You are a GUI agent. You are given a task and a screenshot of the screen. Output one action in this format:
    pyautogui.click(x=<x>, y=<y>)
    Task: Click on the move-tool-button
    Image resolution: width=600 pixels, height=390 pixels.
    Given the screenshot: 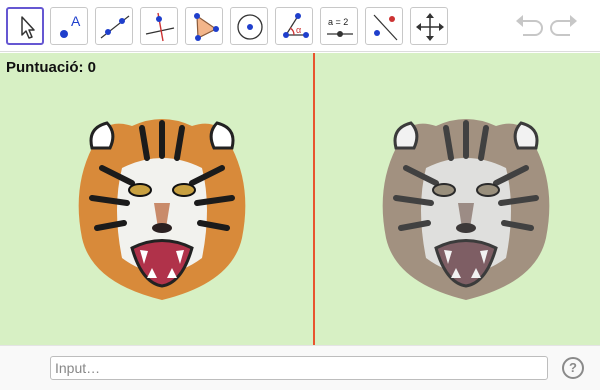 What is the action you would take?
    pyautogui.click(x=25, y=26)
    